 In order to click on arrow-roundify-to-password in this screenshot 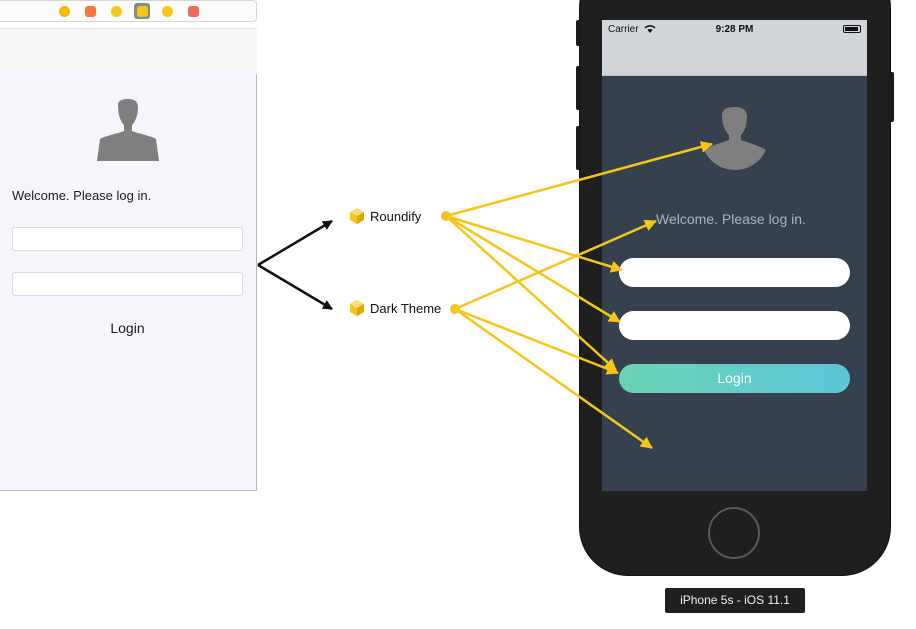, I will do `click(533, 269)`.